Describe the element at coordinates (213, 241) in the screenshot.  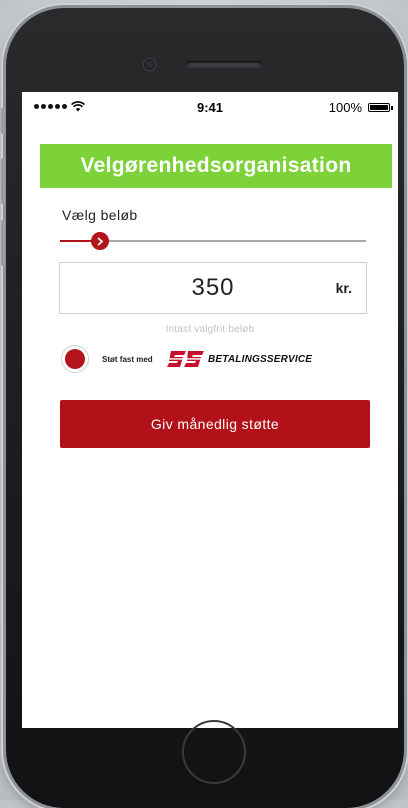
I see `amount-slider` at that location.